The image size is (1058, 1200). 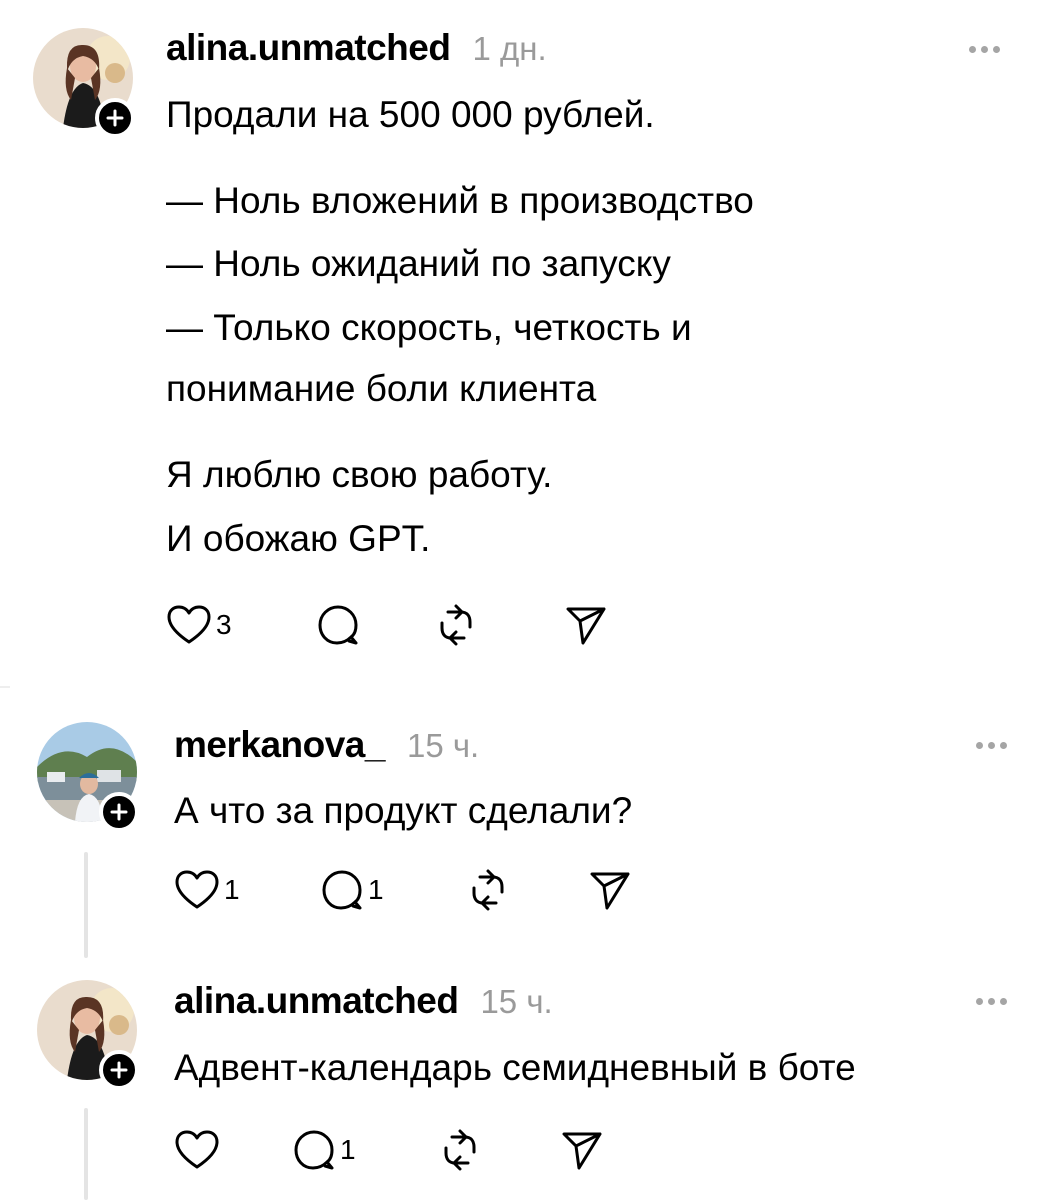 What do you see at coordinates (233, 1150) in the screenshot?
I see `like-button` at bounding box center [233, 1150].